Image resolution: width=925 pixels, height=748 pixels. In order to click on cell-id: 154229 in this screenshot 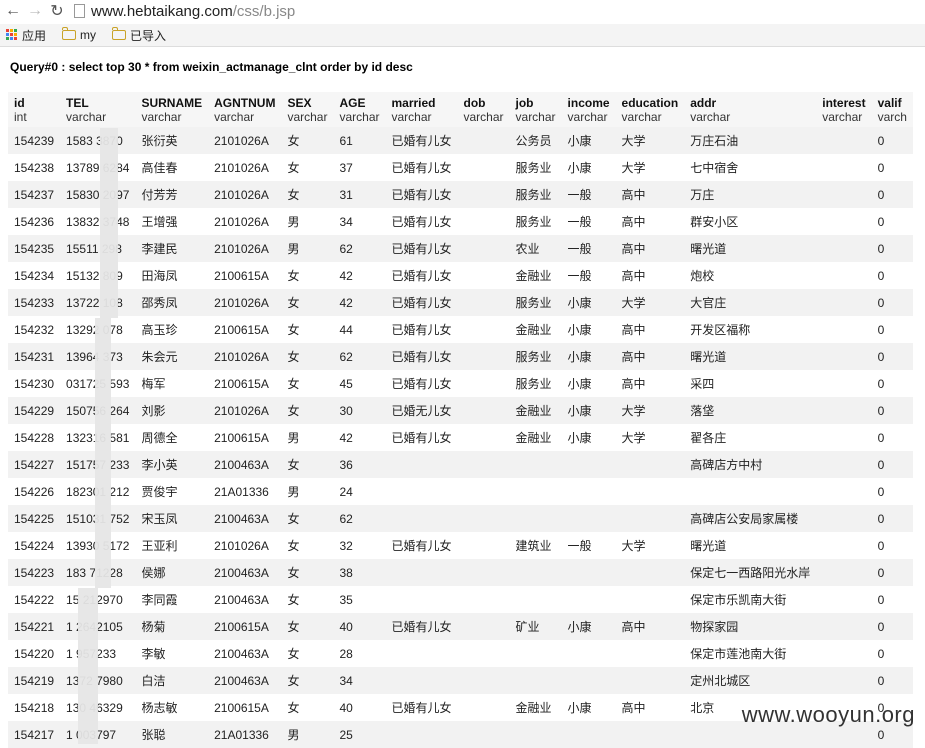, I will do `click(34, 410)`.